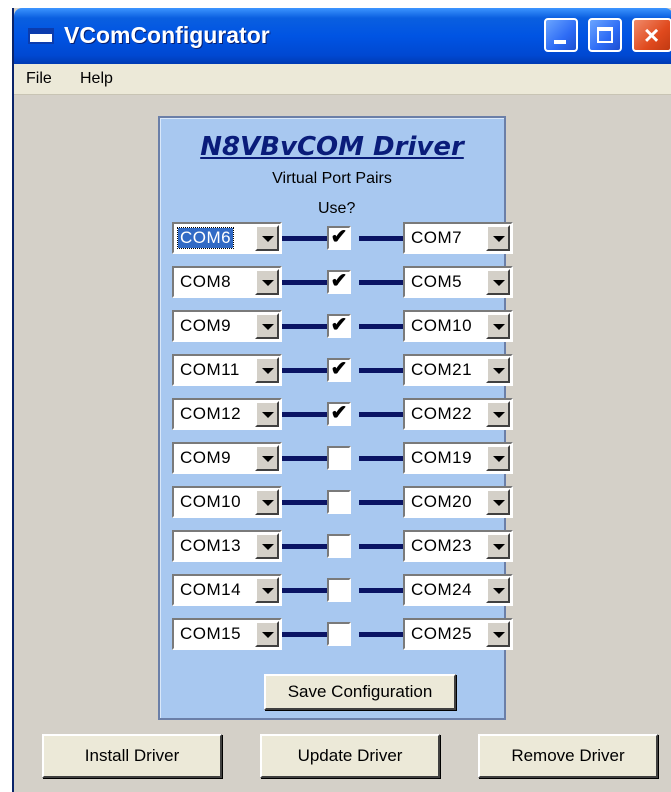 The height and width of the screenshot is (792, 671). What do you see at coordinates (442, 413) in the screenshot?
I see `right-port-value: COM22` at bounding box center [442, 413].